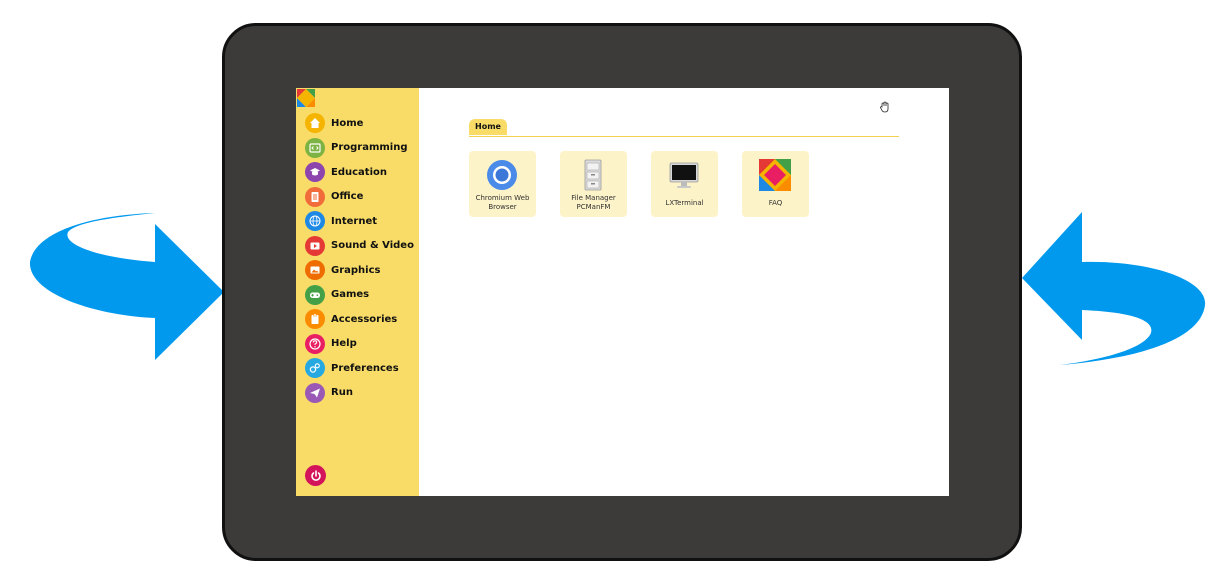  I want to click on graduation-cap-icon, so click(315, 172).